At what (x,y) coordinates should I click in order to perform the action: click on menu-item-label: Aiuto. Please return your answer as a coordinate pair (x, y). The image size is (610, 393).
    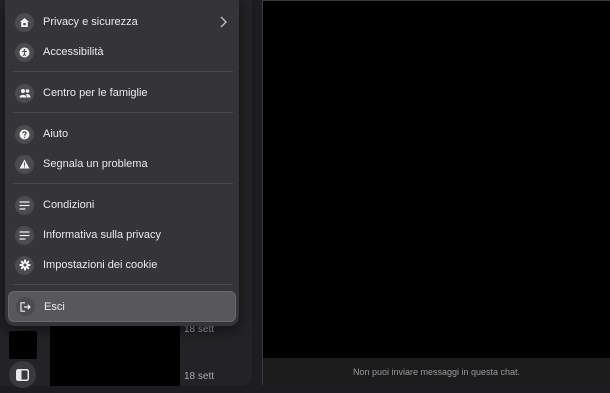
    Looking at the image, I should click on (56, 134).